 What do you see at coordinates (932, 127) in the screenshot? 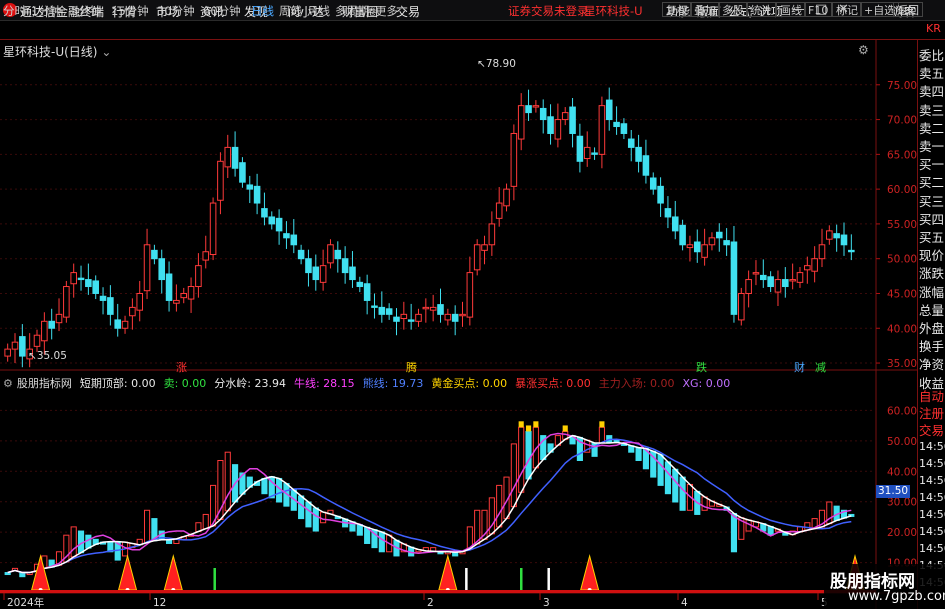
I see `side-item-4: 卖二` at bounding box center [932, 127].